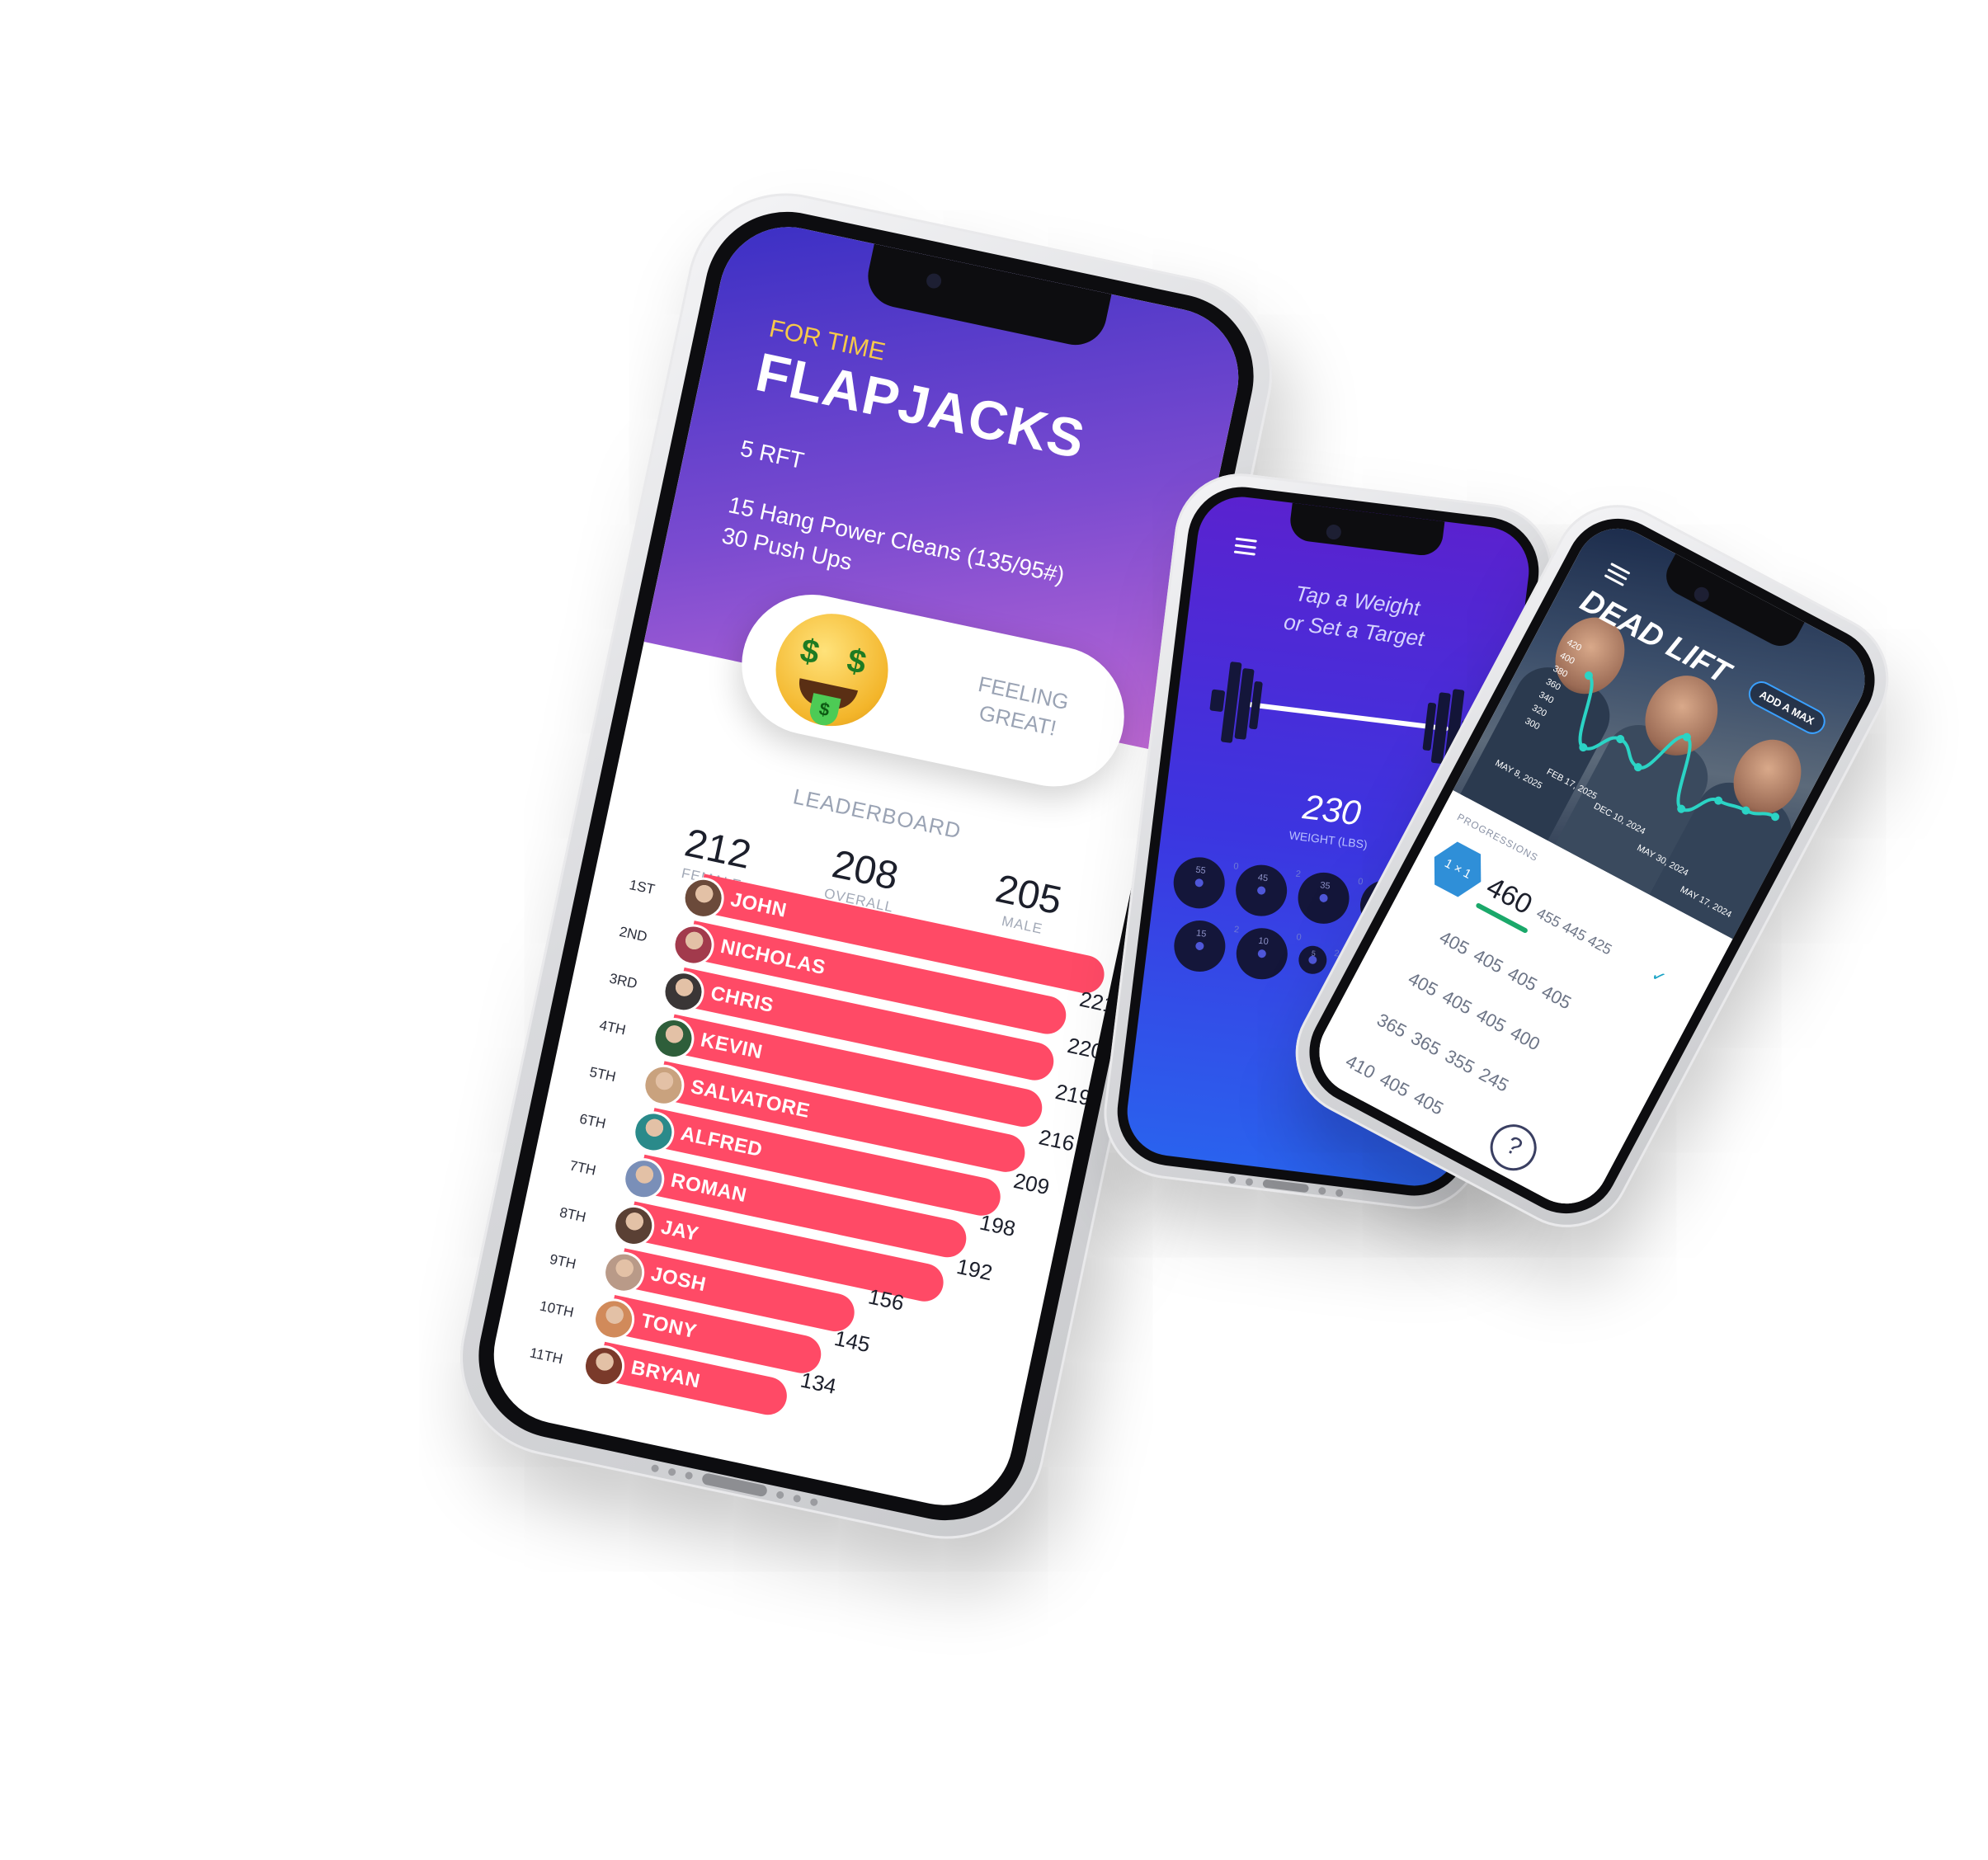 The width and height of the screenshot is (1988, 1860). What do you see at coordinates (1024, 706) in the screenshot?
I see `feeling-label: FEELING GREAT!` at bounding box center [1024, 706].